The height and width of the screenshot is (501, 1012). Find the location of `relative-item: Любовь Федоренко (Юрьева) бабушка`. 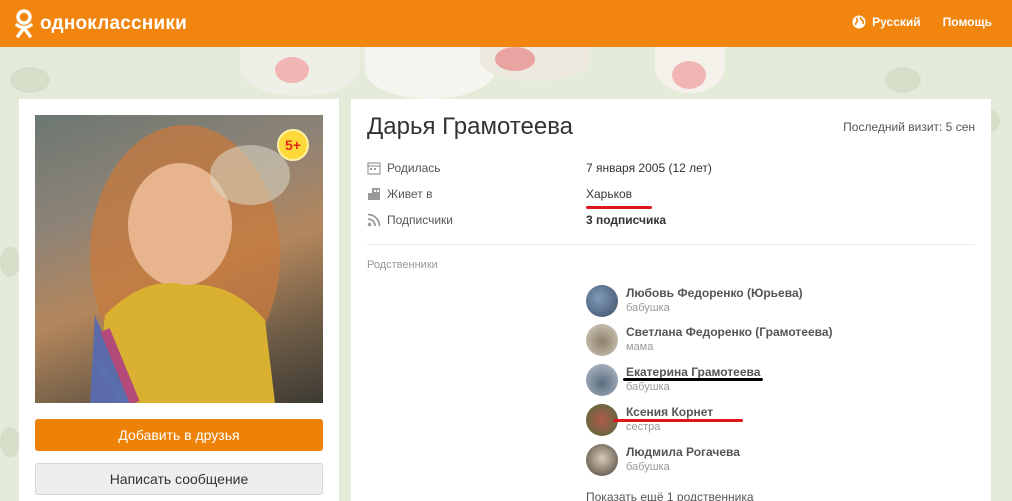

relative-item: Любовь Федоренко (Юрьева) бабушка is located at coordinates (694, 301).